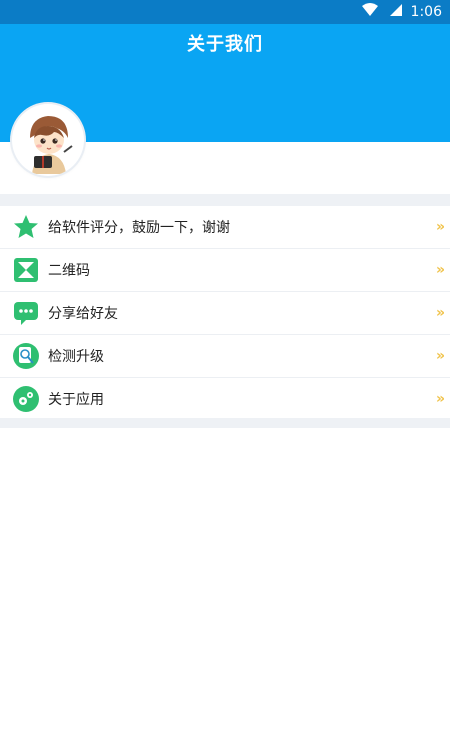 The height and width of the screenshot is (747, 450). I want to click on avatar-illustration, so click(48, 140).